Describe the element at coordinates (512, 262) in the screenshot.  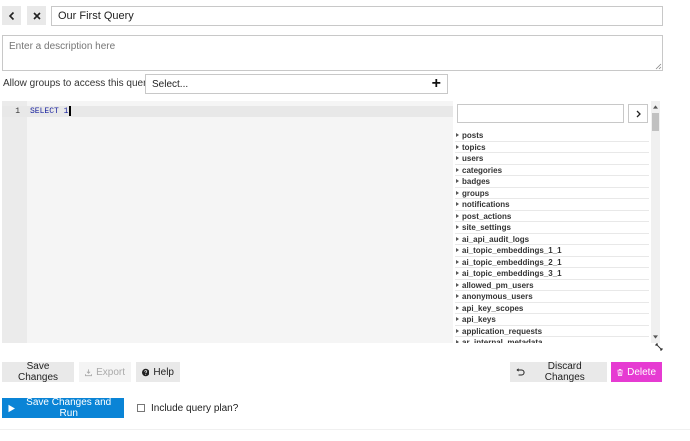
I see `schema-table-name: ai_topic_embeddings_2_1` at that location.